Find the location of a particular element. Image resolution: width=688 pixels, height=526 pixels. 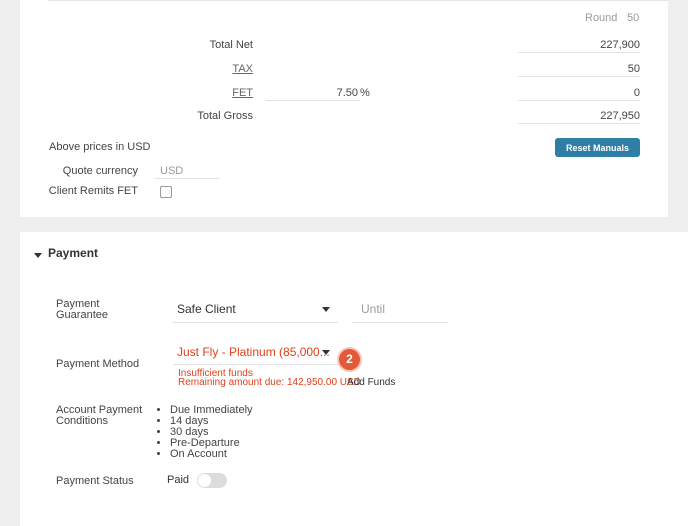

quote-currency-label: Quote currency is located at coordinates (100, 171).